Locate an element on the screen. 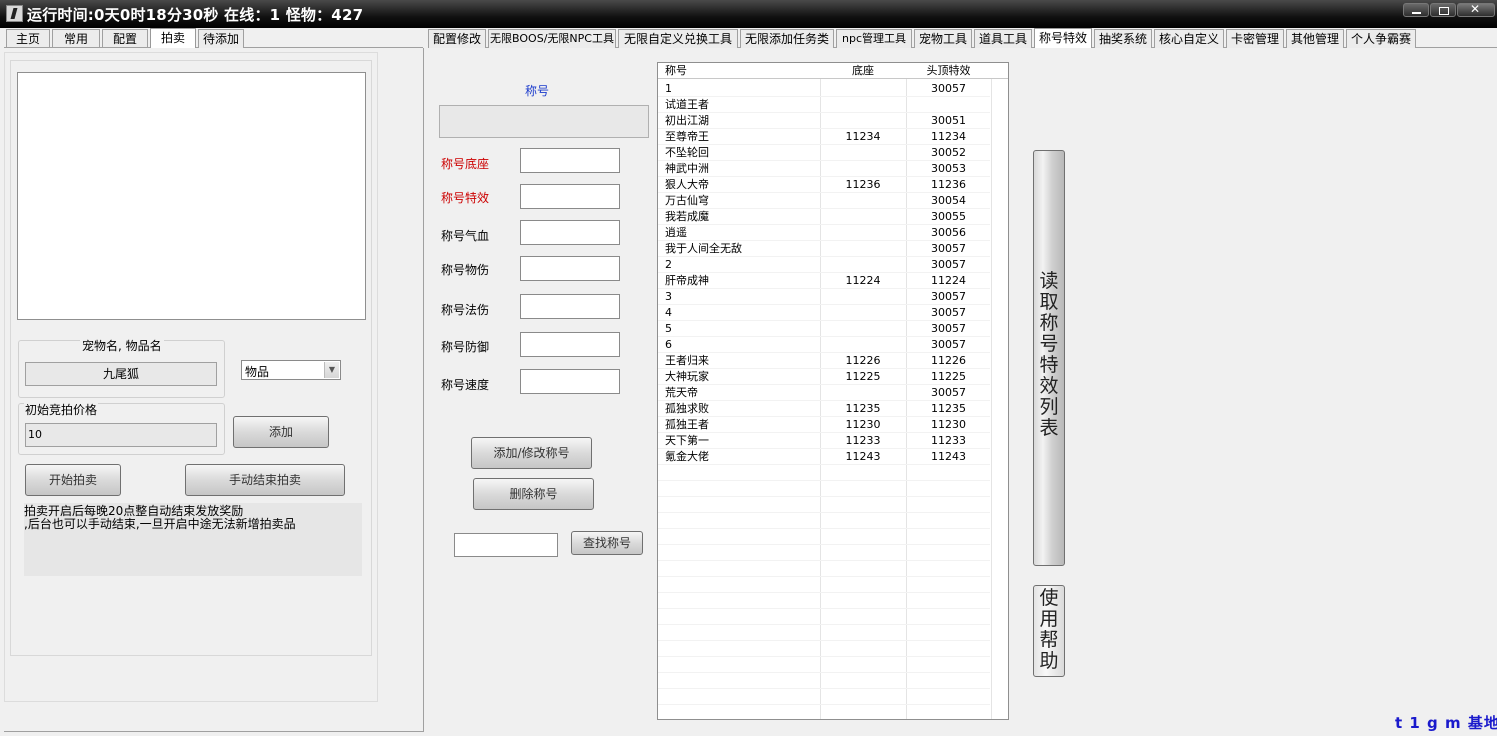 The image size is (1497, 736). start-price-field: 10 is located at coordinates (121, 435).